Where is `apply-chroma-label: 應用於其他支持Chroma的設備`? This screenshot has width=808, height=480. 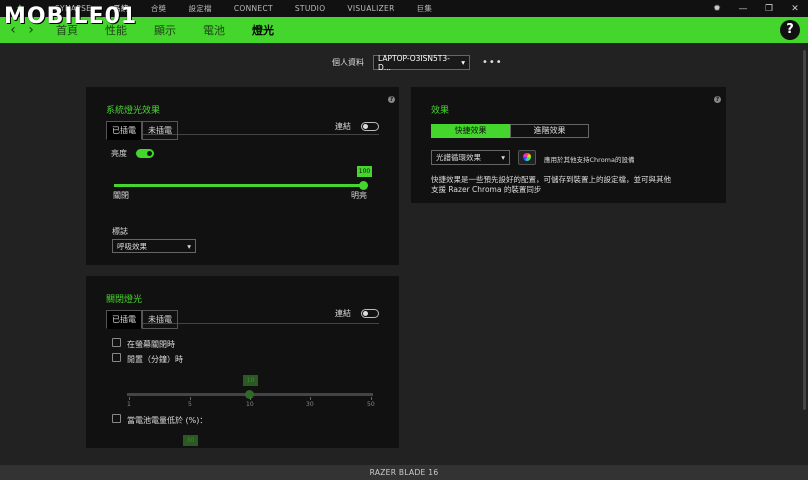 apply-chroma-label: 應用於其他支持Chroma的設備 is located at coordinates (589, 160).